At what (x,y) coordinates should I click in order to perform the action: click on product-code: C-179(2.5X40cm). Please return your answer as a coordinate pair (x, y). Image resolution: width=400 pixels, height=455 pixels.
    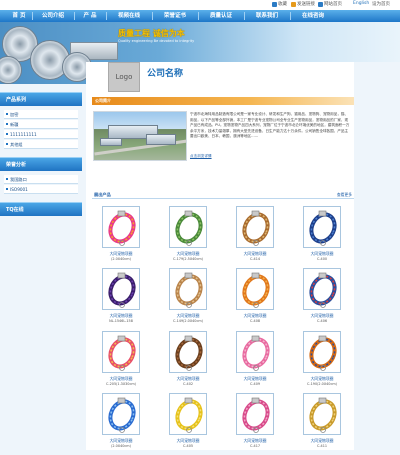
    Looking at the image, I should click on (188, 259).